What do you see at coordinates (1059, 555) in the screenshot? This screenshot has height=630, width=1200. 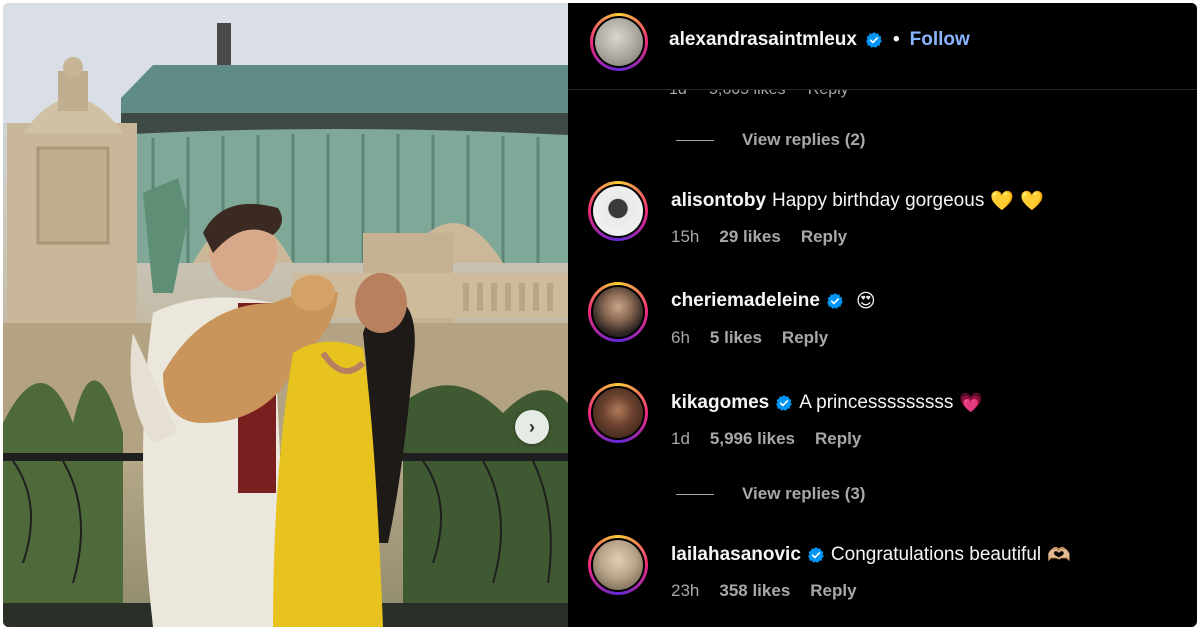 I see `heart-hands-icon: 🫶🏼` at bounding box center [1059, 555].